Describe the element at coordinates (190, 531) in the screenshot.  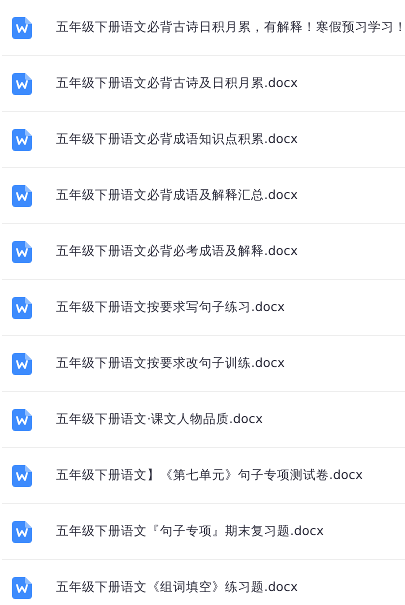
I see `file-name: 五年级下册语文『句子专项』期末复习题.docx` at that location.